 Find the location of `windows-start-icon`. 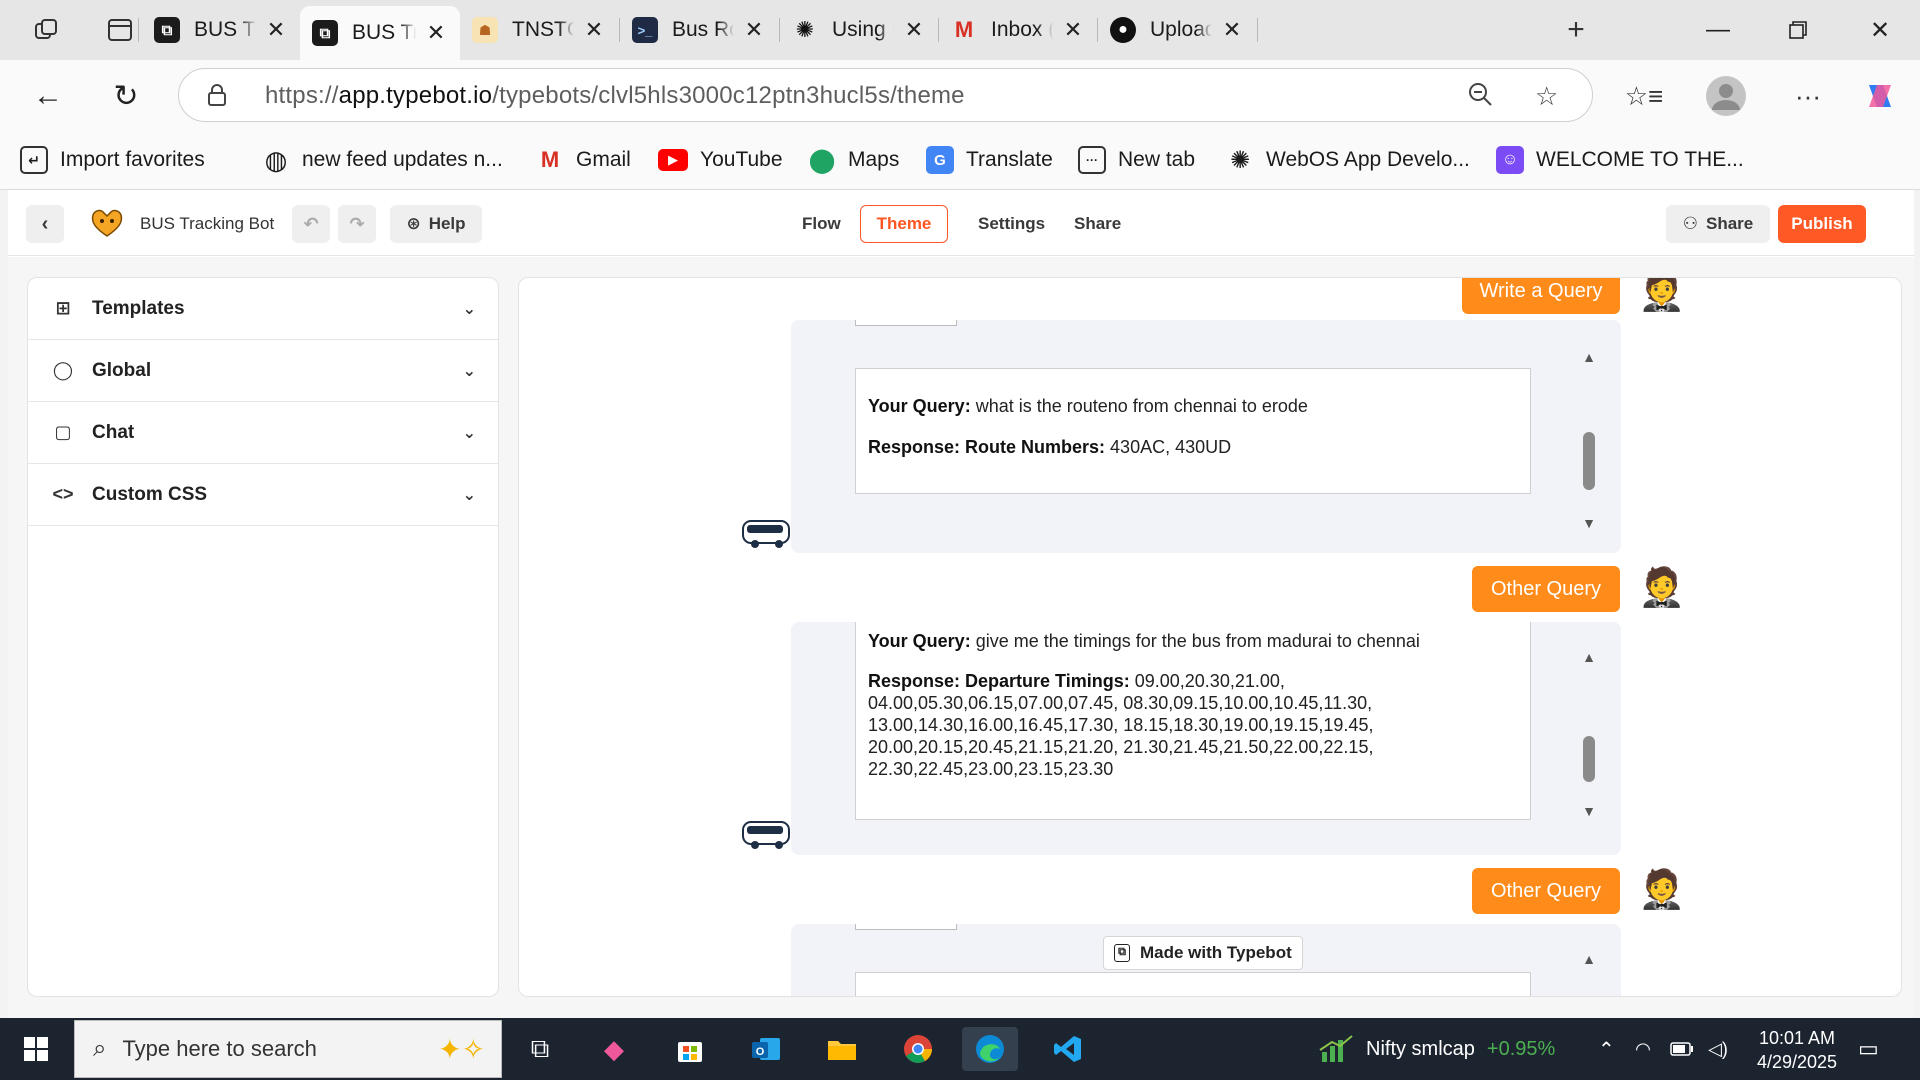

windows-start-icon is located at coordinates (36, 1049).